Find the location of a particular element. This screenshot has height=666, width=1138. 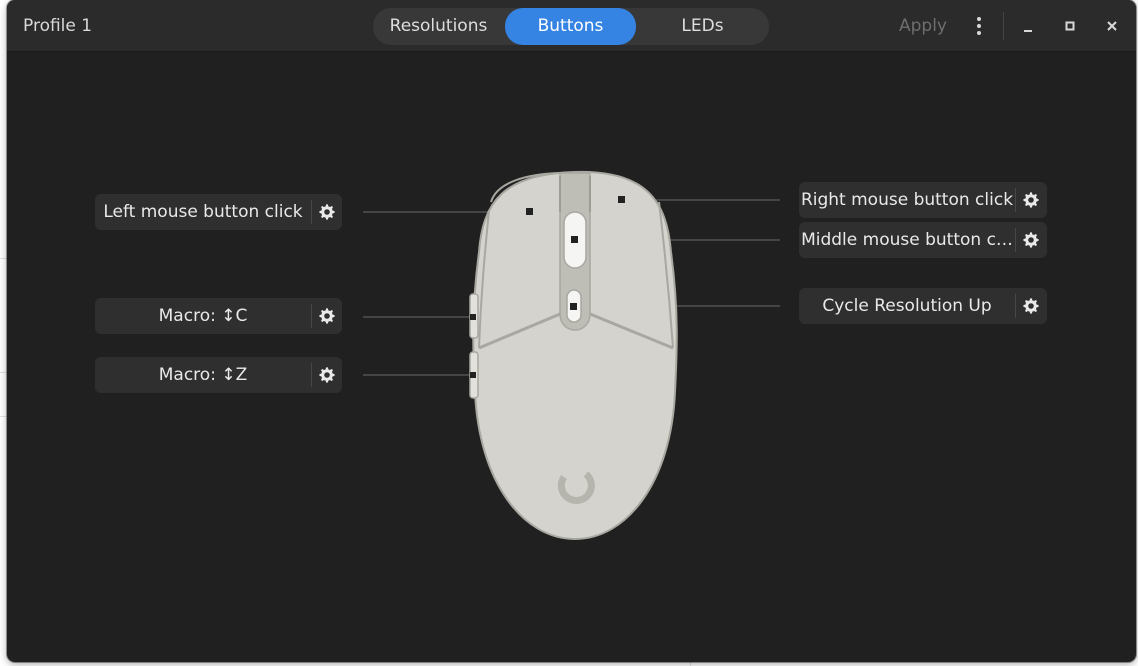

mouse-body is located at coordinates (573, 355).